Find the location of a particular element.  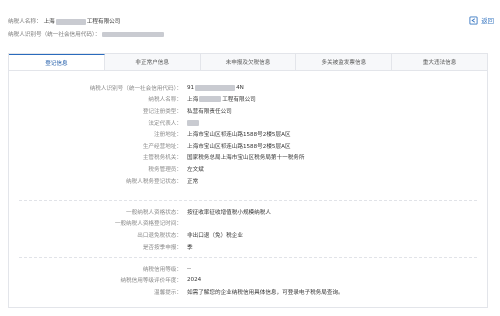

field-row: 纳税人名称： 上海 工程有限公司 is located at coordinates (248, 100).